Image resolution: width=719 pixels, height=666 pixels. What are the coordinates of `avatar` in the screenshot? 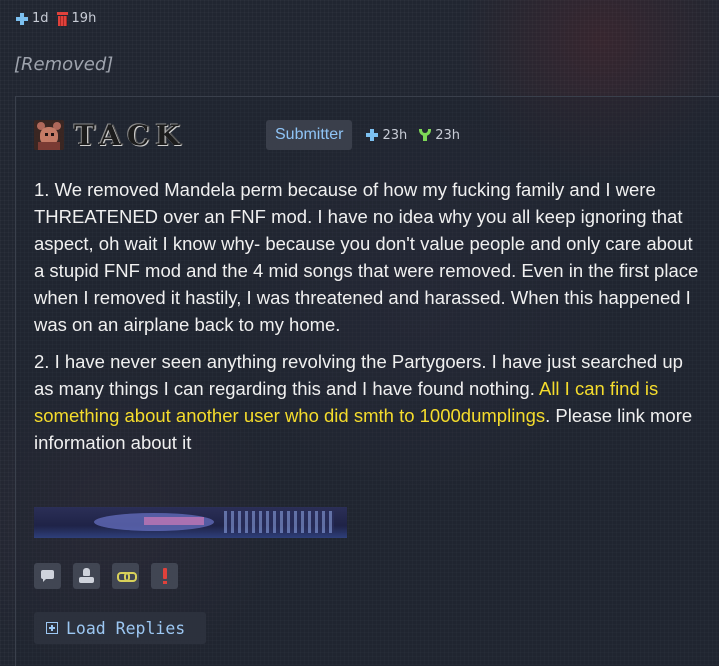 It's located at (49, 135).